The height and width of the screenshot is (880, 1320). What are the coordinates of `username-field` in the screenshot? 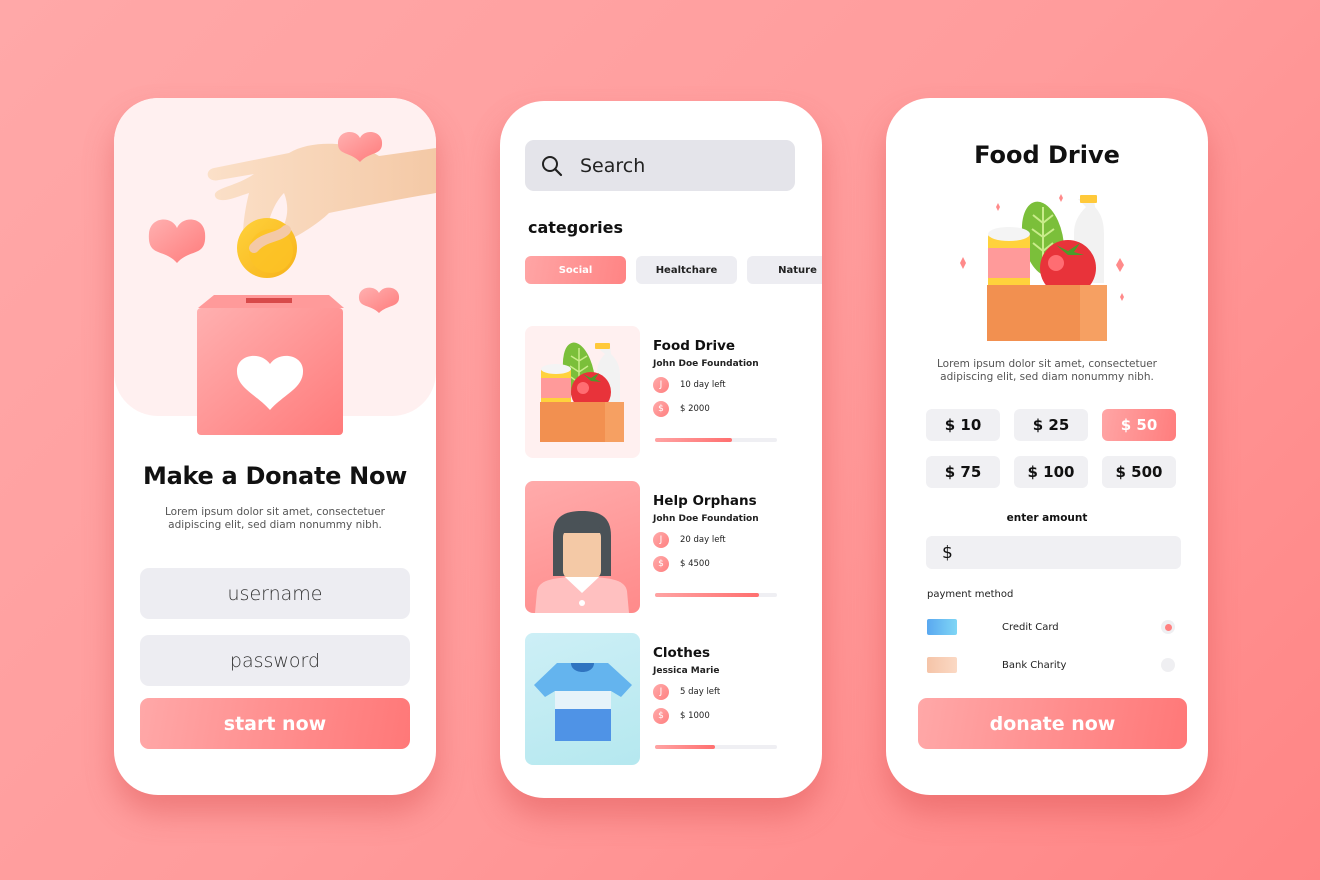 It's located at (275, 593).